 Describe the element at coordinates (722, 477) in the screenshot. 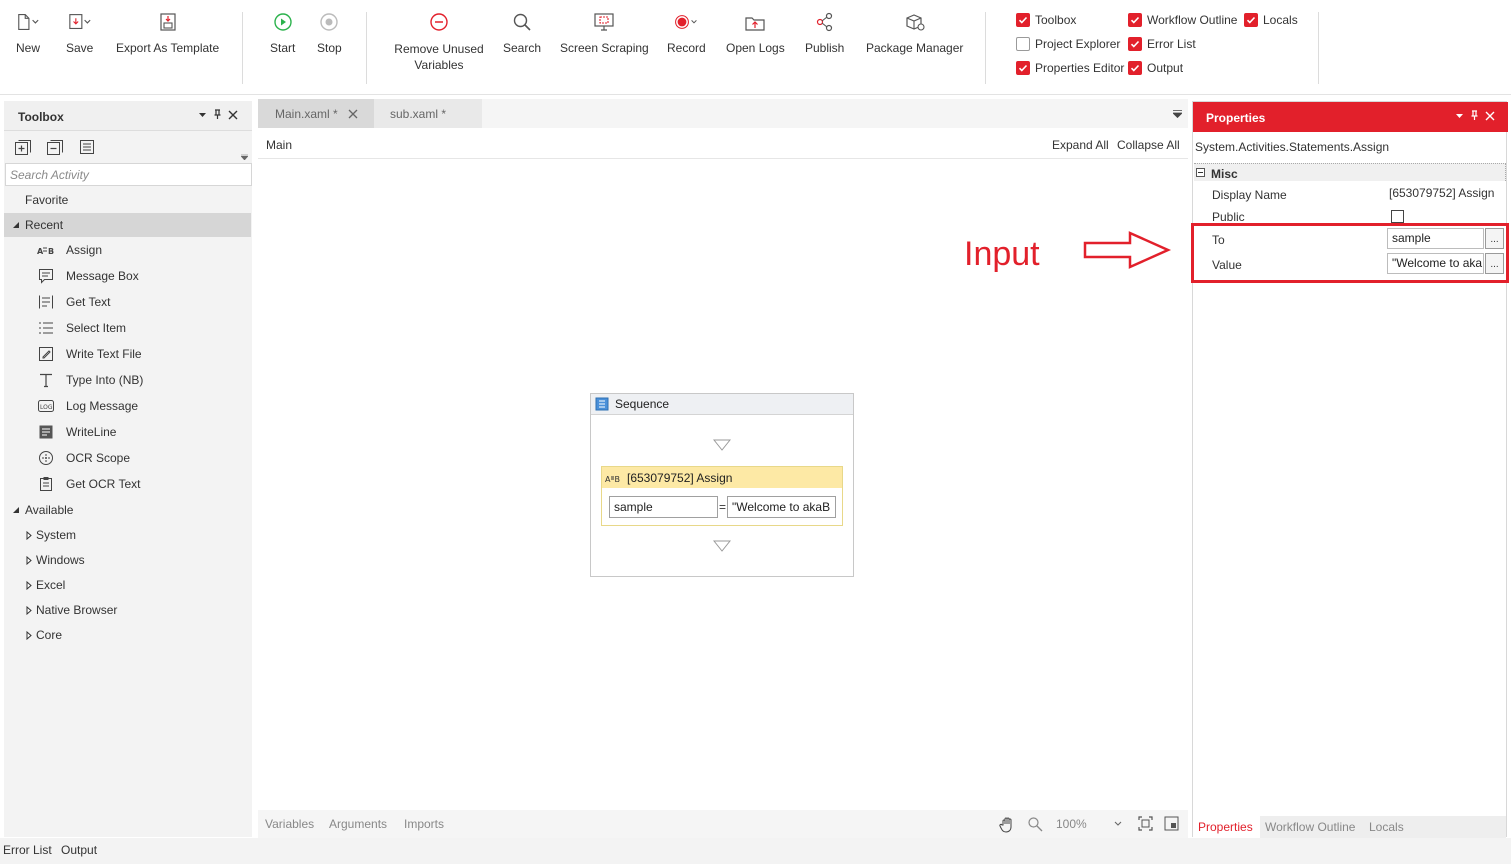

I see `assign-header: AB [653079752] Assign` at that location.